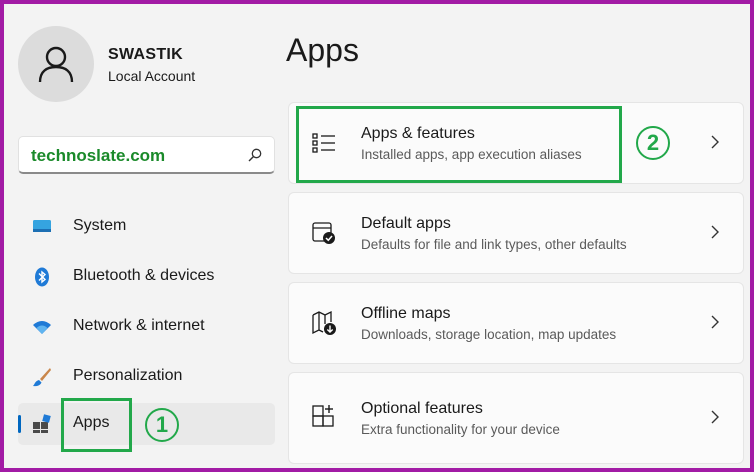 The width and height of the screenshot is (754, 472). Describe the element at coordinates (42, 423) in the screenshot. I see `apps-icon` at that location.